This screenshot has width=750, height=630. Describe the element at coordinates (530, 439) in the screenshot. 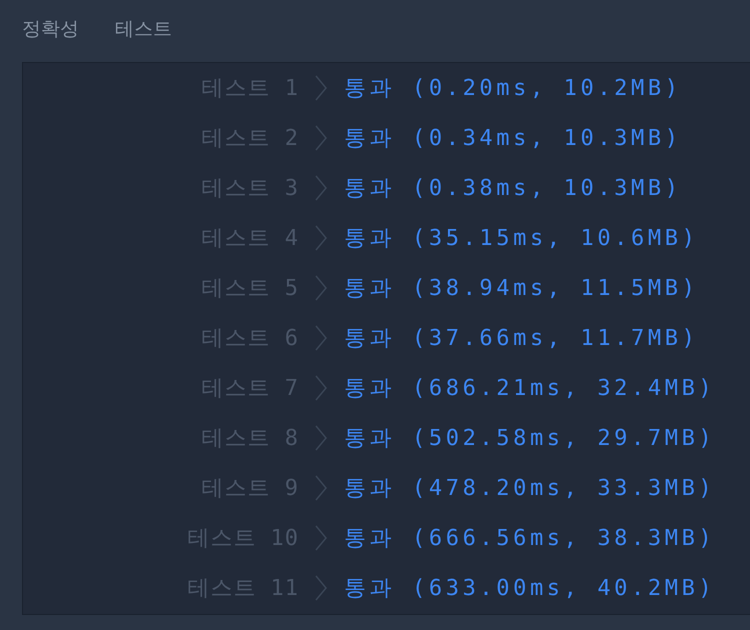

I see `test-result: 통과 (502.58ms, 29.7MB)` at that location.